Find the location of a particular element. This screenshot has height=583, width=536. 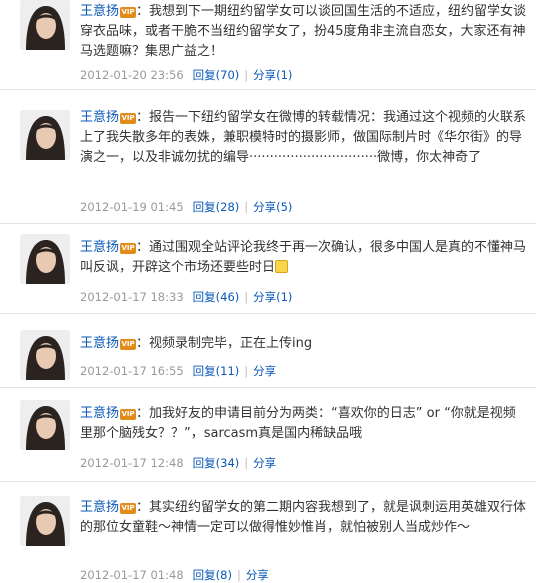

post-time: 2012-01-19 01:45 is located at coordinates (132, 207).